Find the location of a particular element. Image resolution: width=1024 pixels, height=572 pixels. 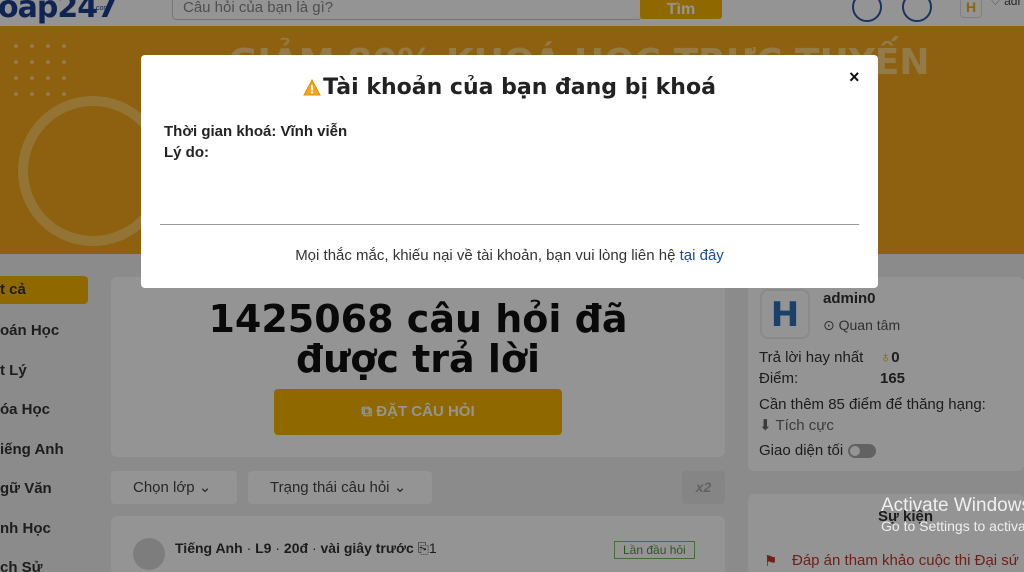

dialog-divider is located at coordinates (509, 224).